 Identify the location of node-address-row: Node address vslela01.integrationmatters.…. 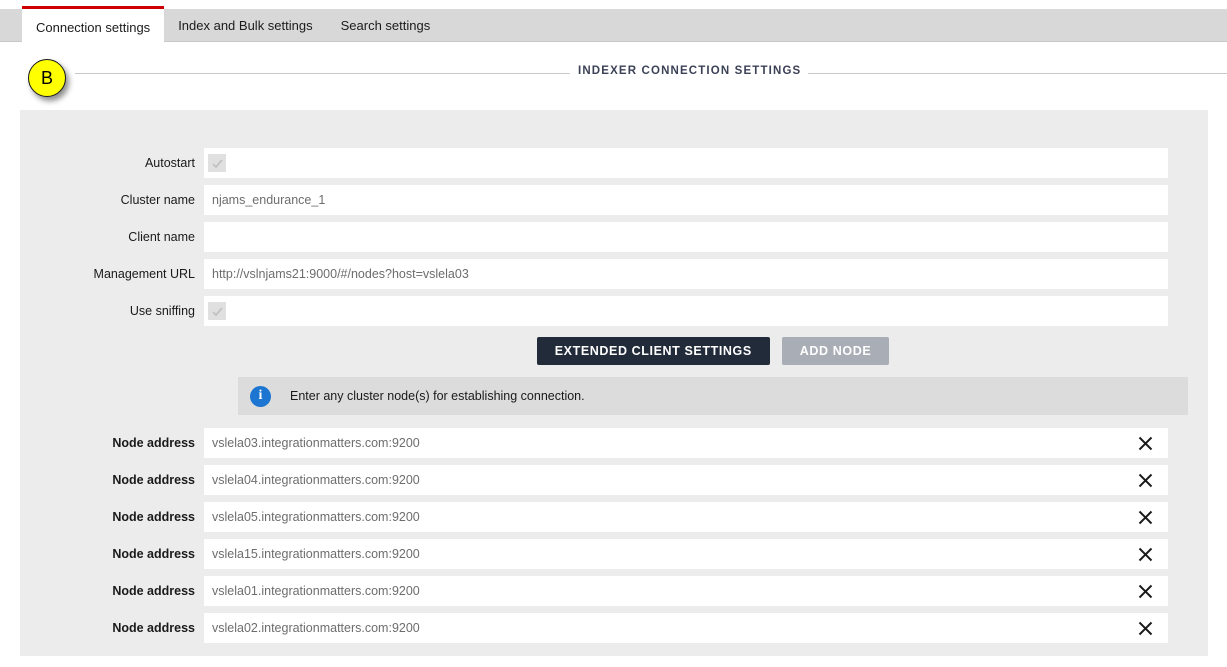
(594, 591).